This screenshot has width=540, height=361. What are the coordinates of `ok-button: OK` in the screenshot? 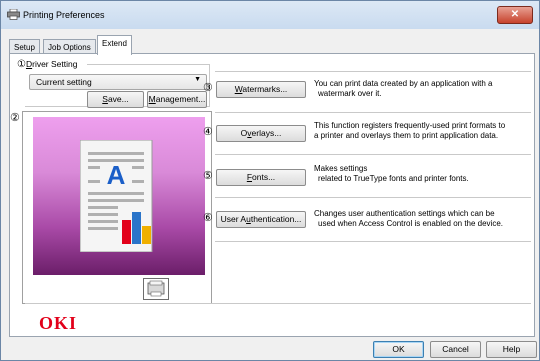 It's located at (398, 349).